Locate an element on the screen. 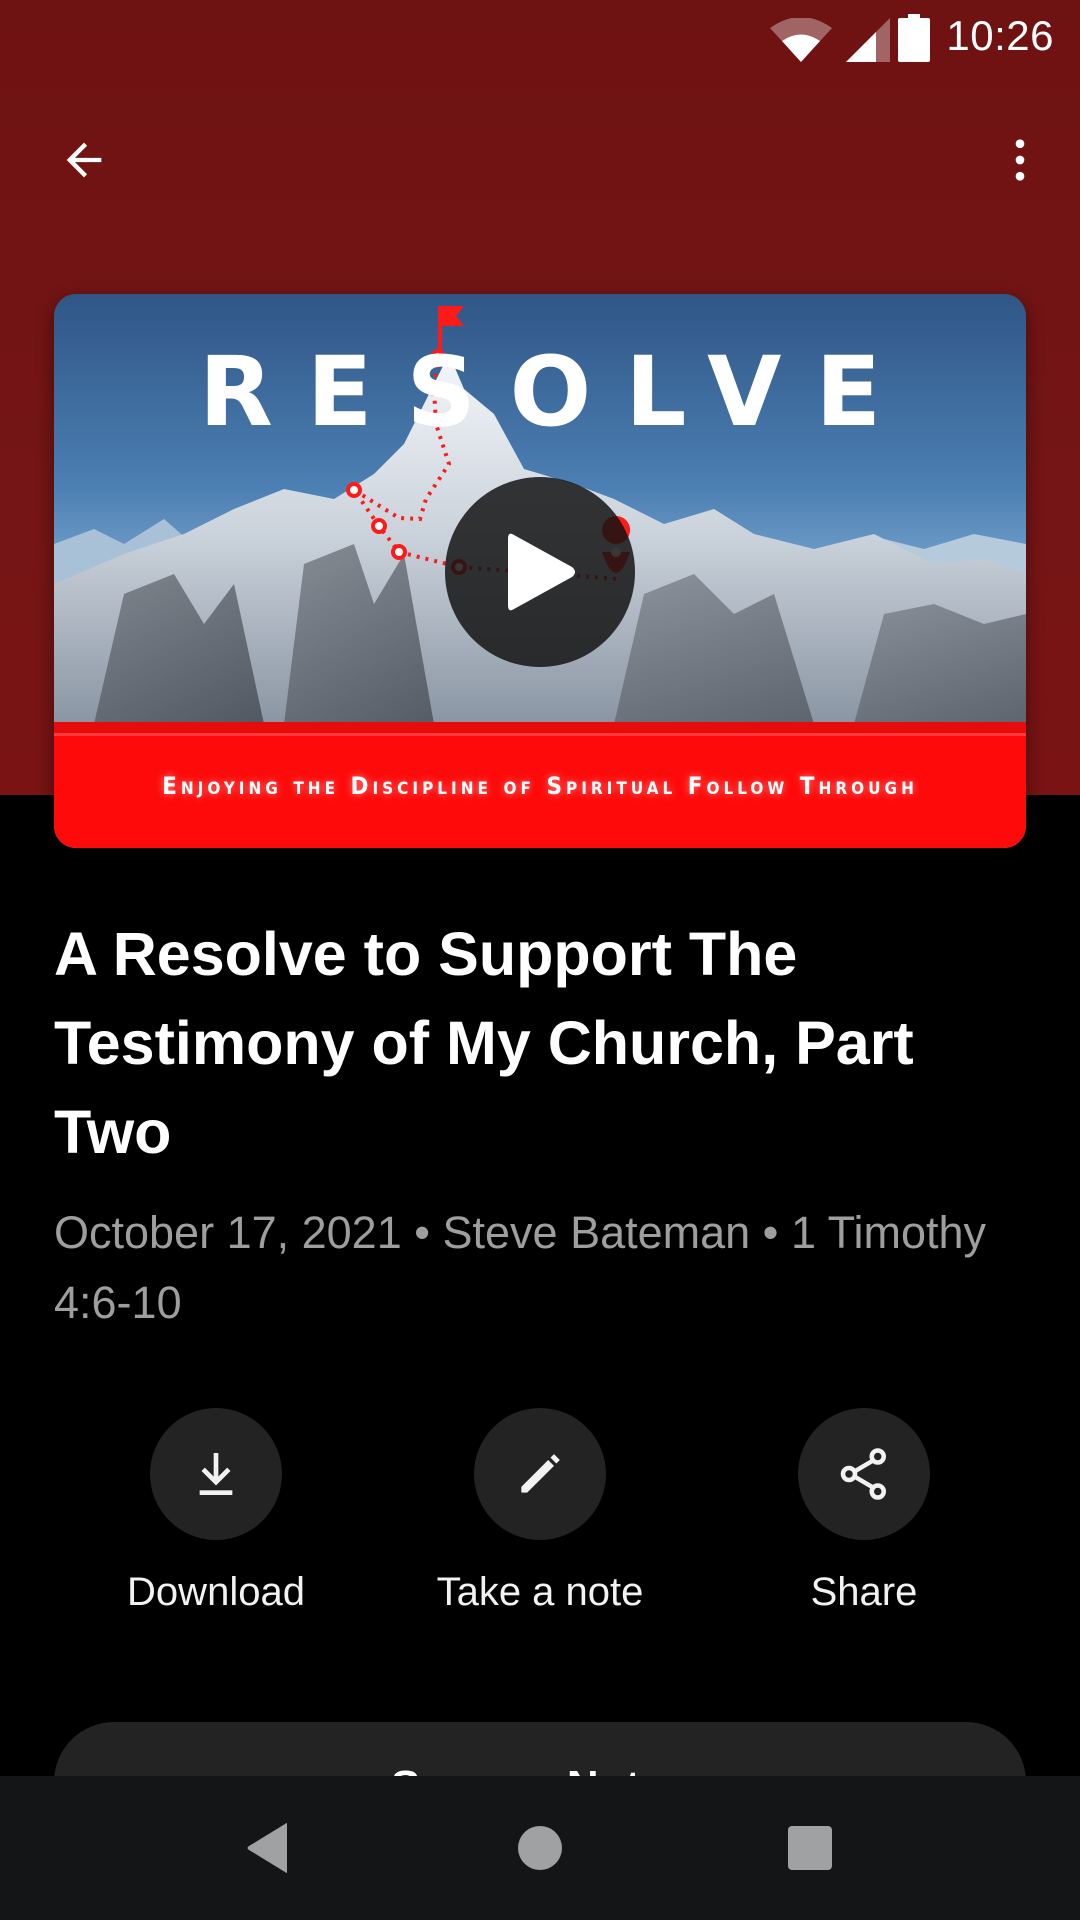 Image resolution: width=1080 pixels, height=1920 pixels. nav-back-button is located at coordinates (269, 1848).